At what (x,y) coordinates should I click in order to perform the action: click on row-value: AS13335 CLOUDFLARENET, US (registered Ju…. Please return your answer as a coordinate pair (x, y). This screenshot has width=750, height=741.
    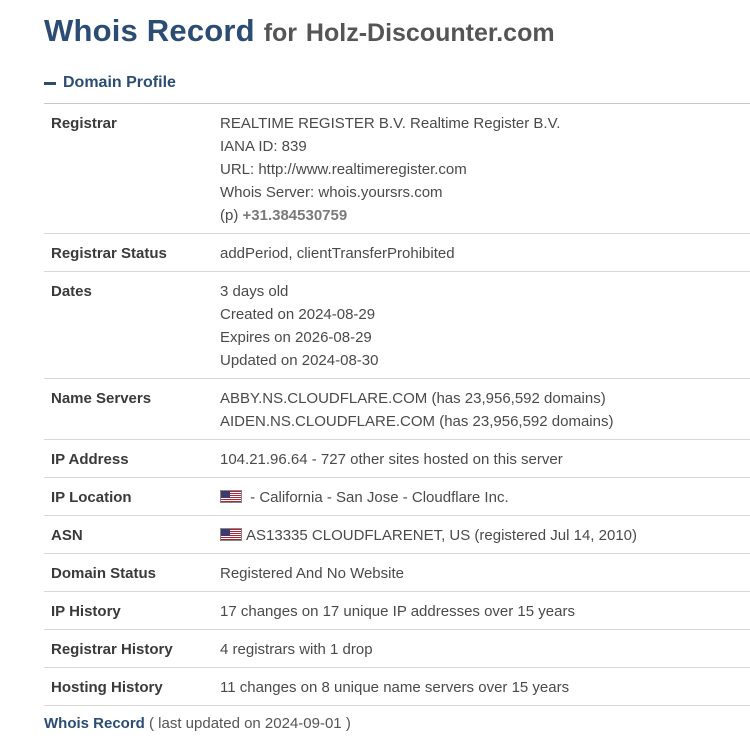
    Looking at the image, I should click on (485, 534).